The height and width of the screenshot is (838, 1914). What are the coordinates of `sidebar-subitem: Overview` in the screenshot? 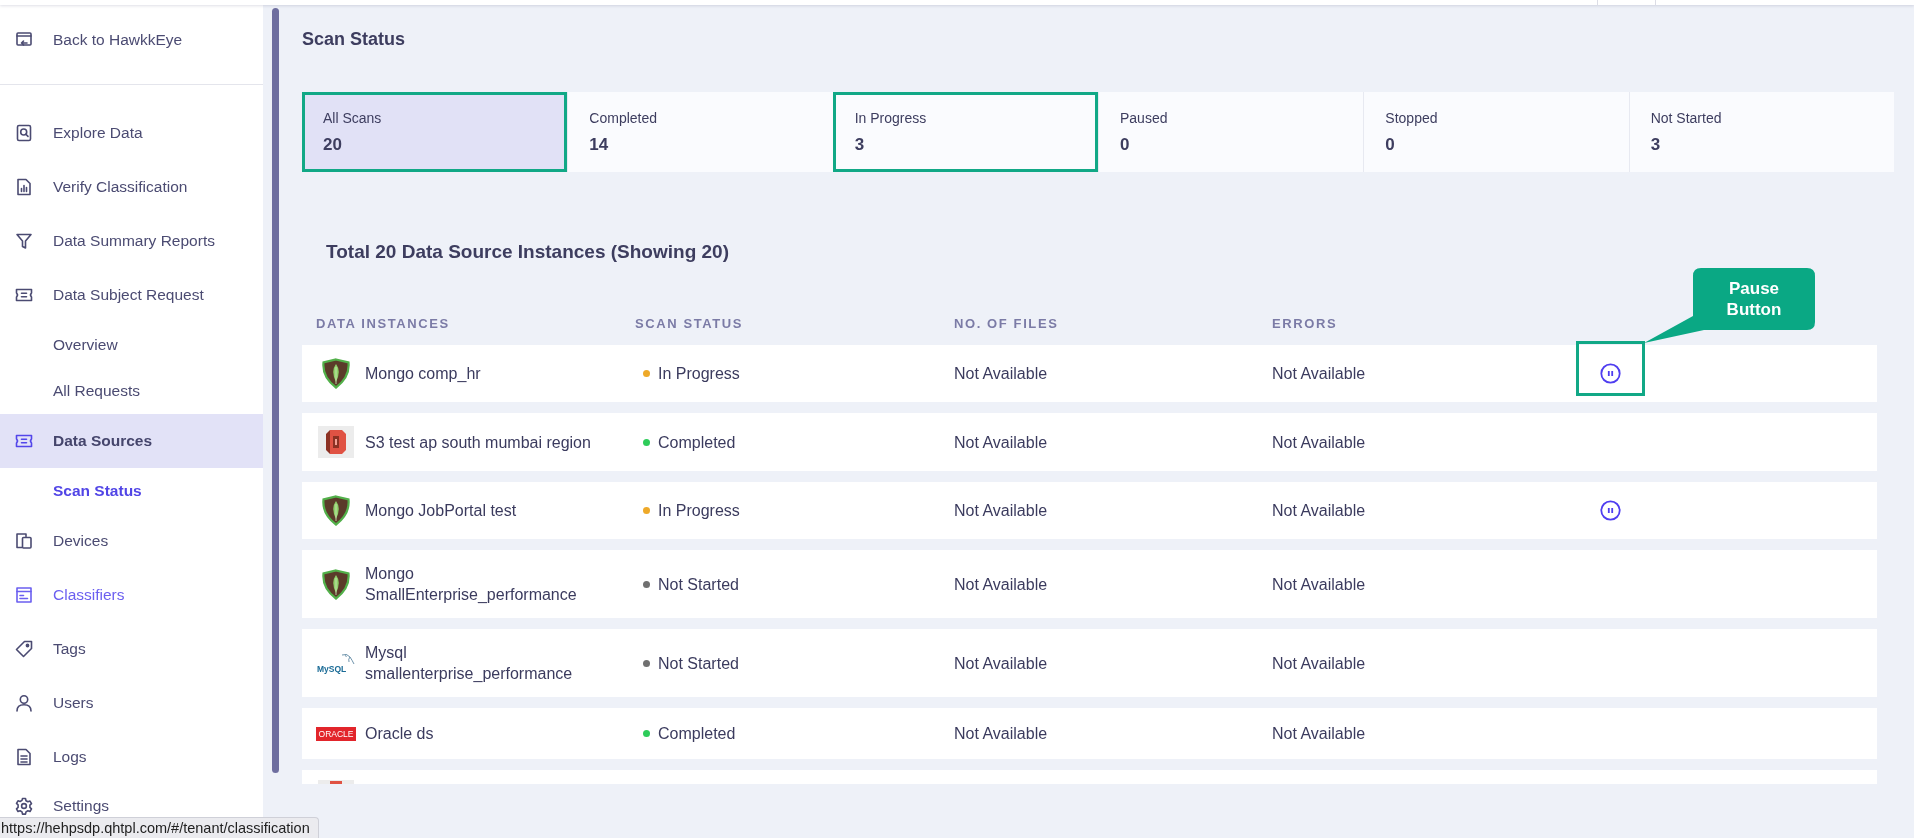 It's located at (131, 345).